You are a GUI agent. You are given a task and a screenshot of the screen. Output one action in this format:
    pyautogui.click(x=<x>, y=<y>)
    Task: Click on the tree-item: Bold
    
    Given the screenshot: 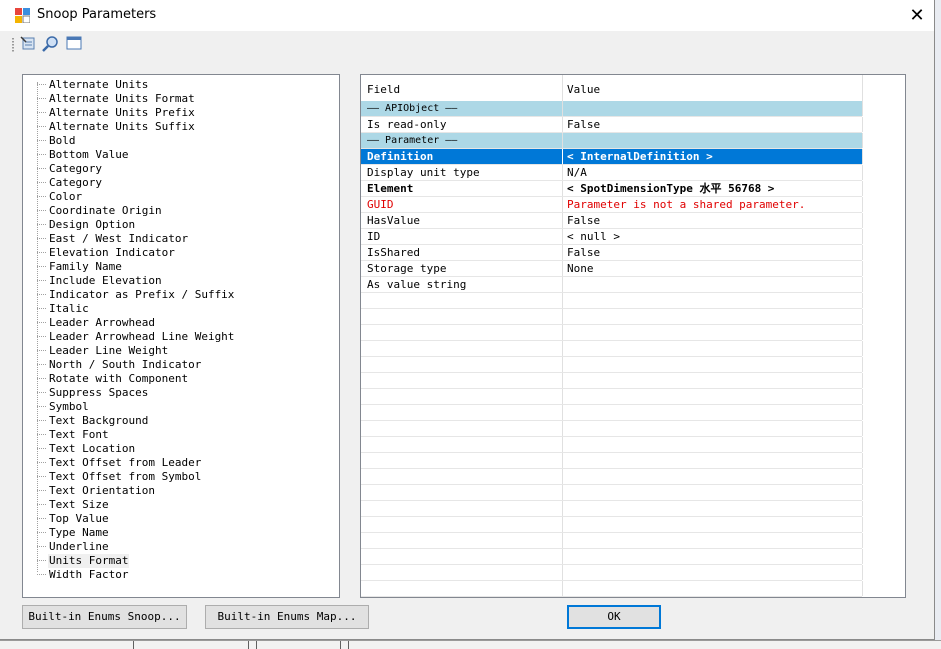 What is the action you would take?
    pyautogui.click(x=57, y=141)
    